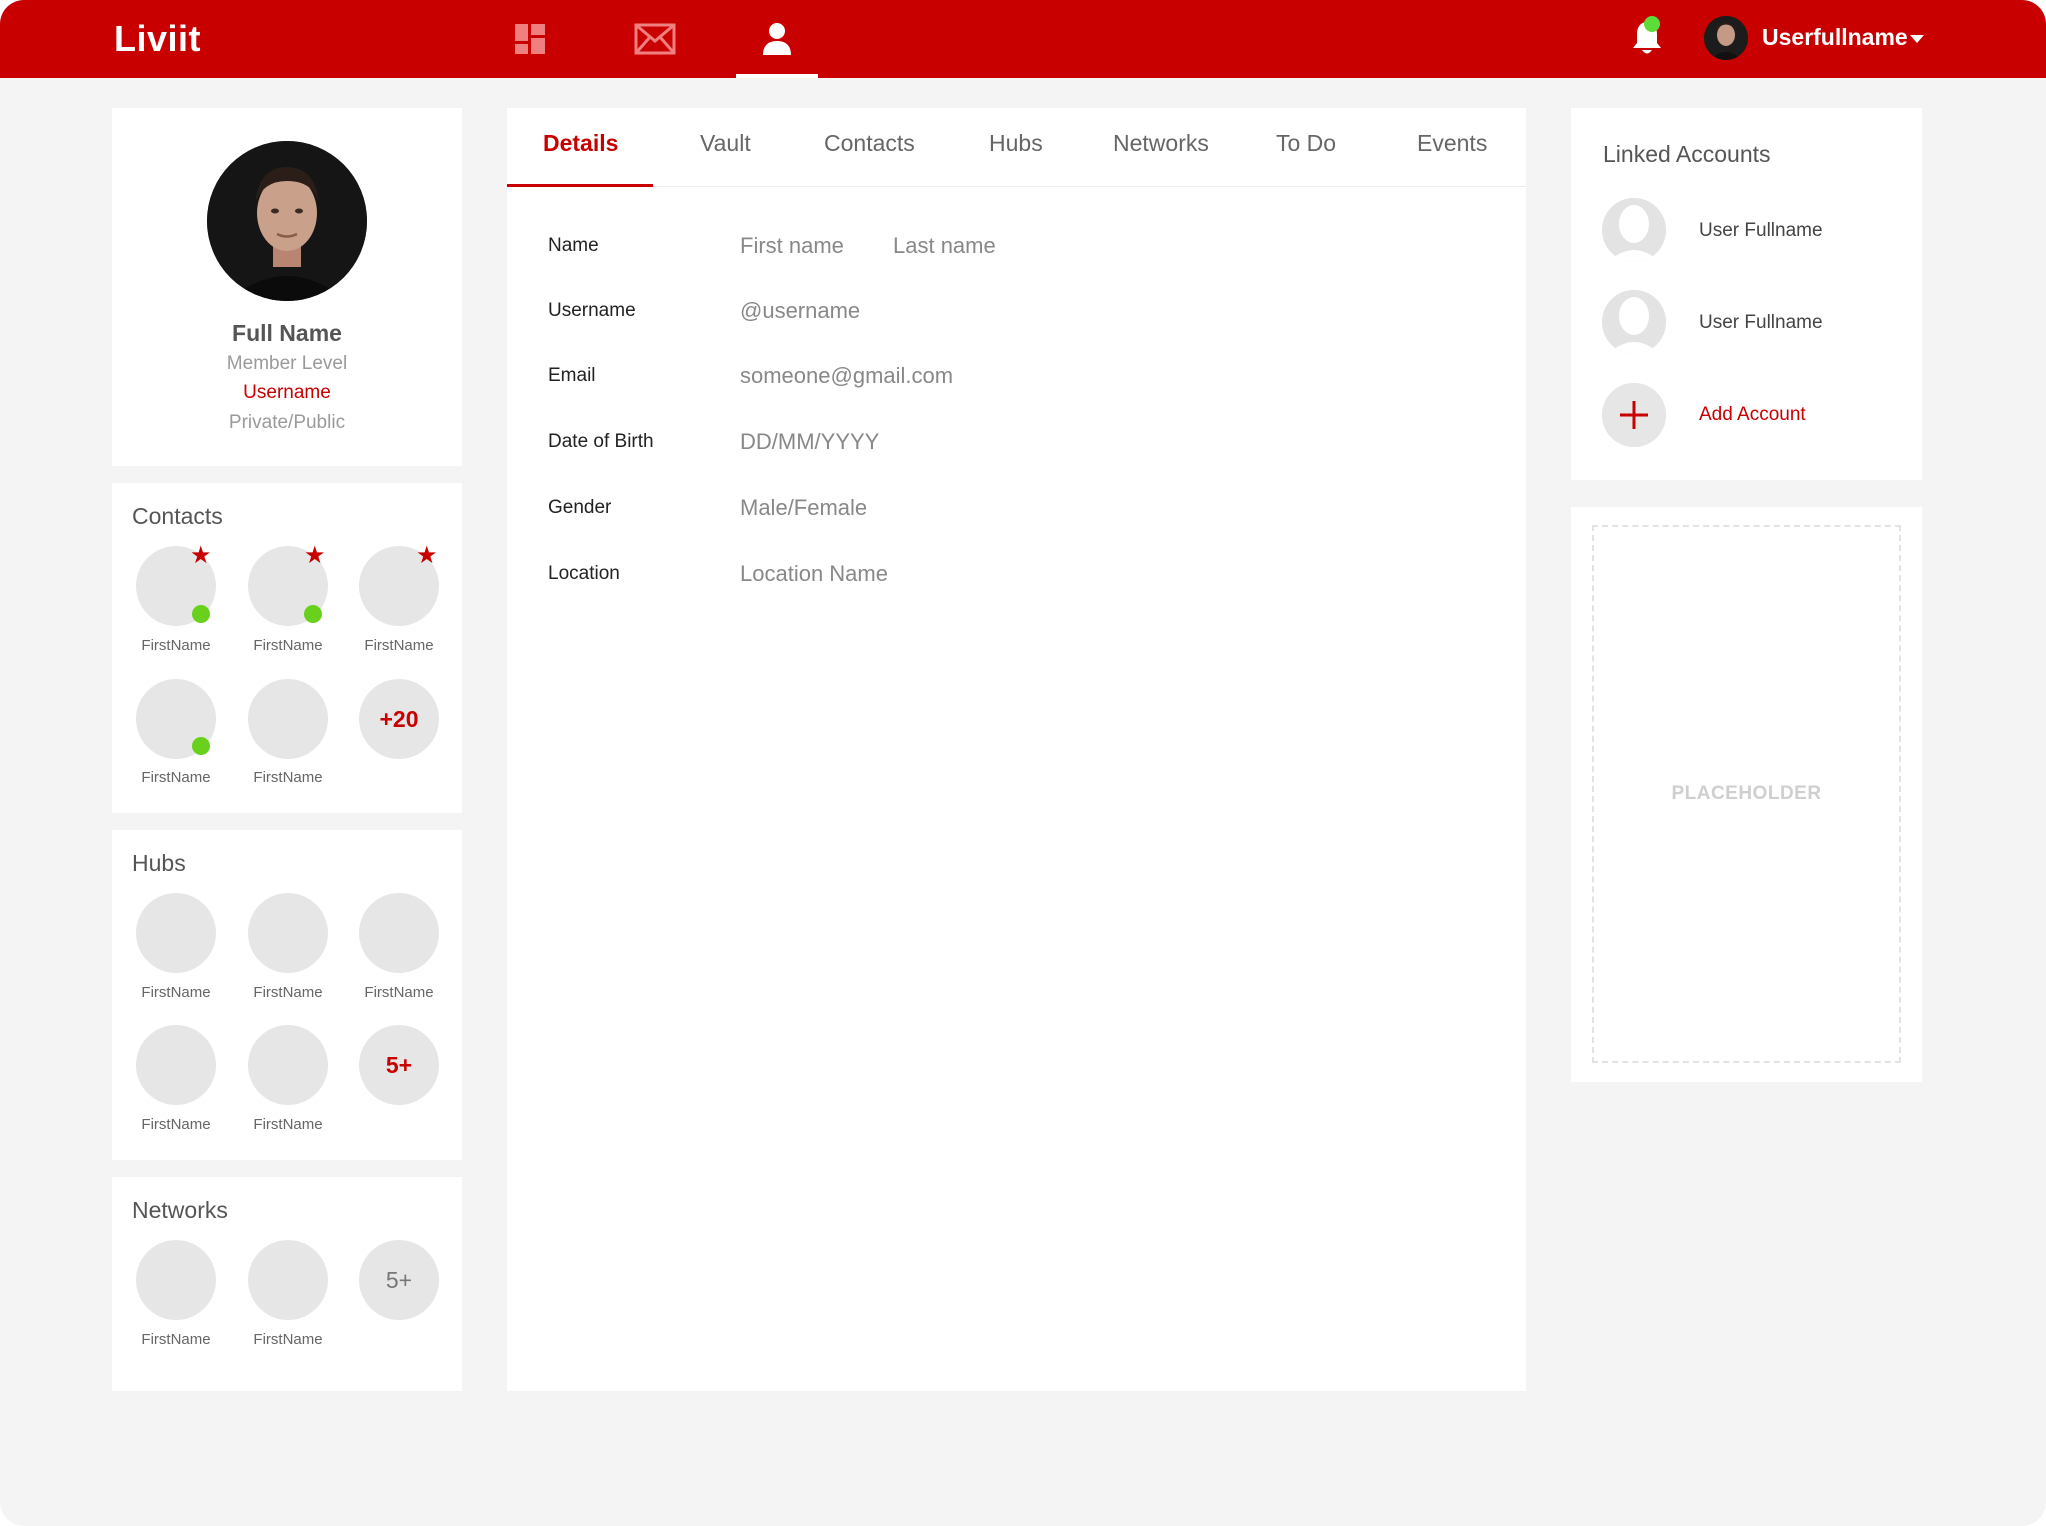 Image resolution: width=2046 pixels, height=1526 pixels. What do you see at coordinates (1016, 186) in the screenshot?
I see `tabs-divider` at bounding box center [1016, 186].